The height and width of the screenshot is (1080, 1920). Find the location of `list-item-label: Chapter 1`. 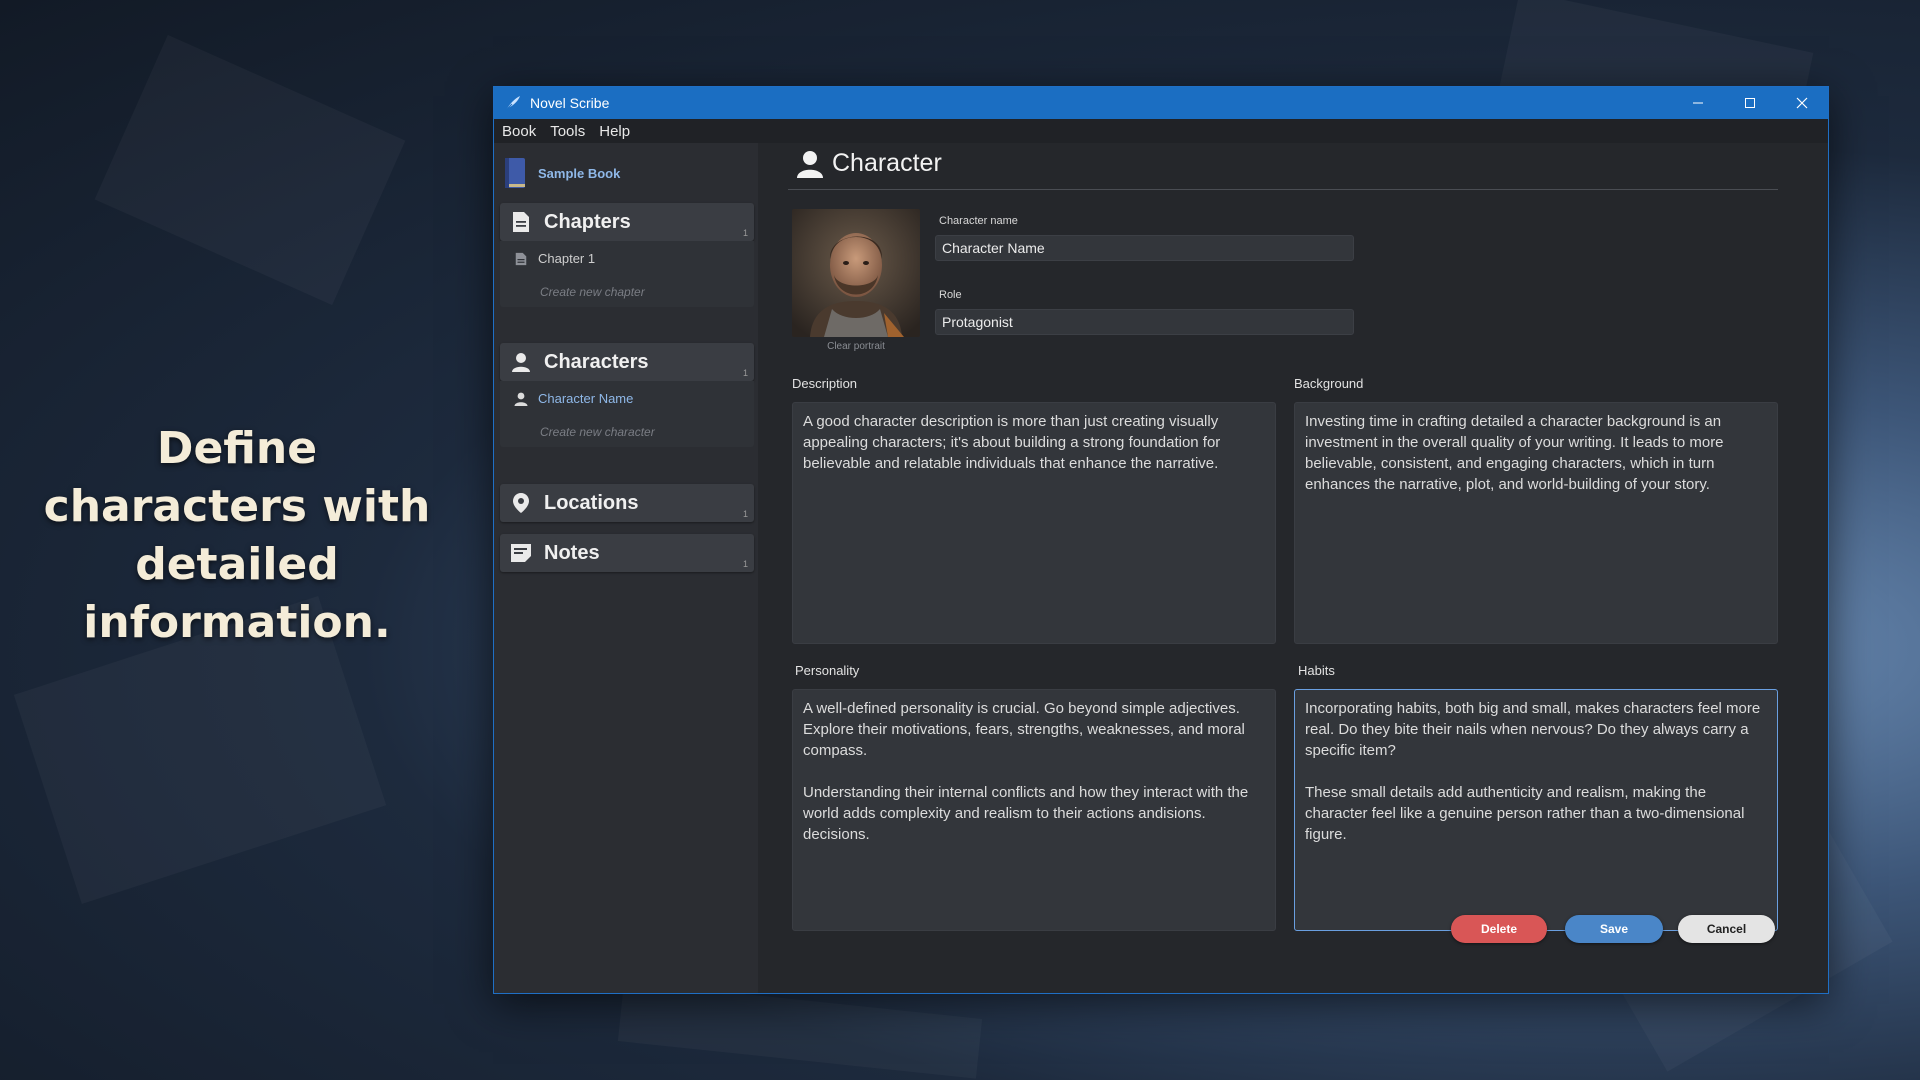

list-item-label: Chapter 1 is located at coordinates (567, 258).